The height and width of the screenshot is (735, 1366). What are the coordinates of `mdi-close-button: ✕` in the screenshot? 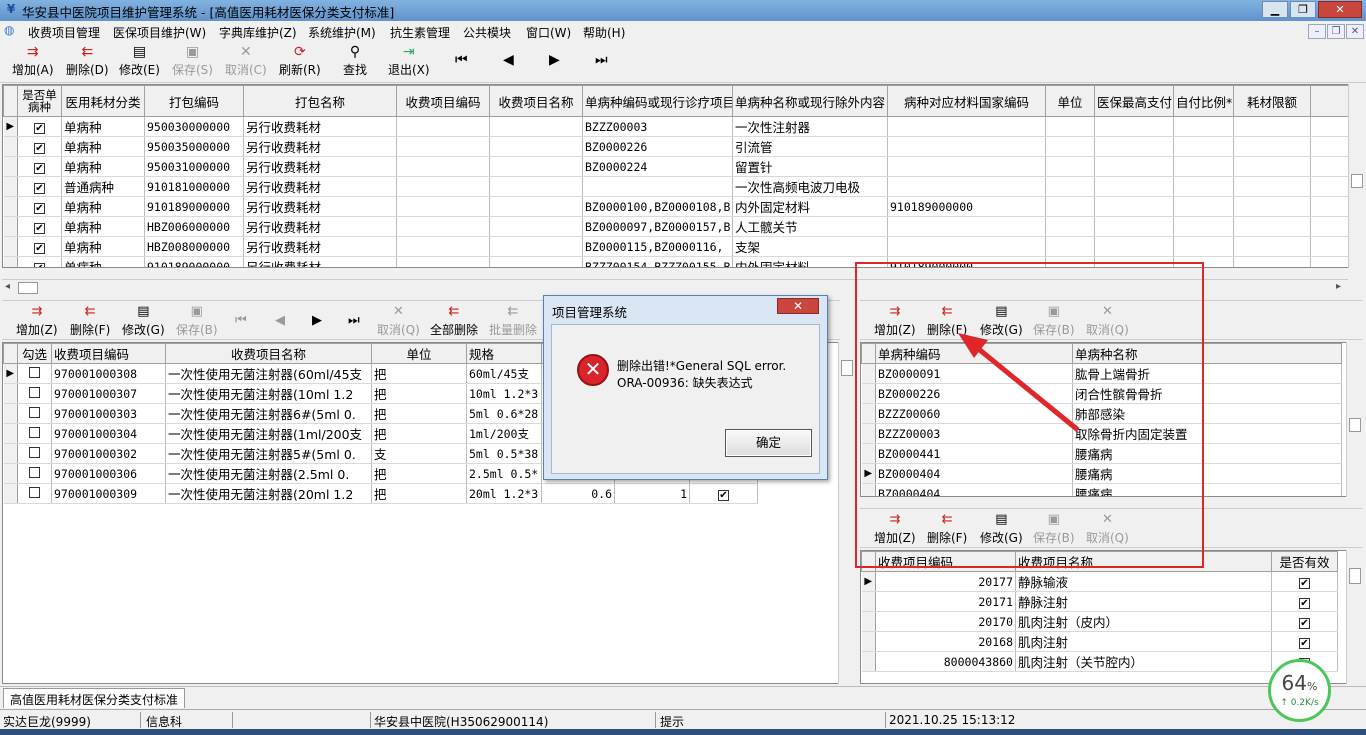 It's located at (1355, 31).